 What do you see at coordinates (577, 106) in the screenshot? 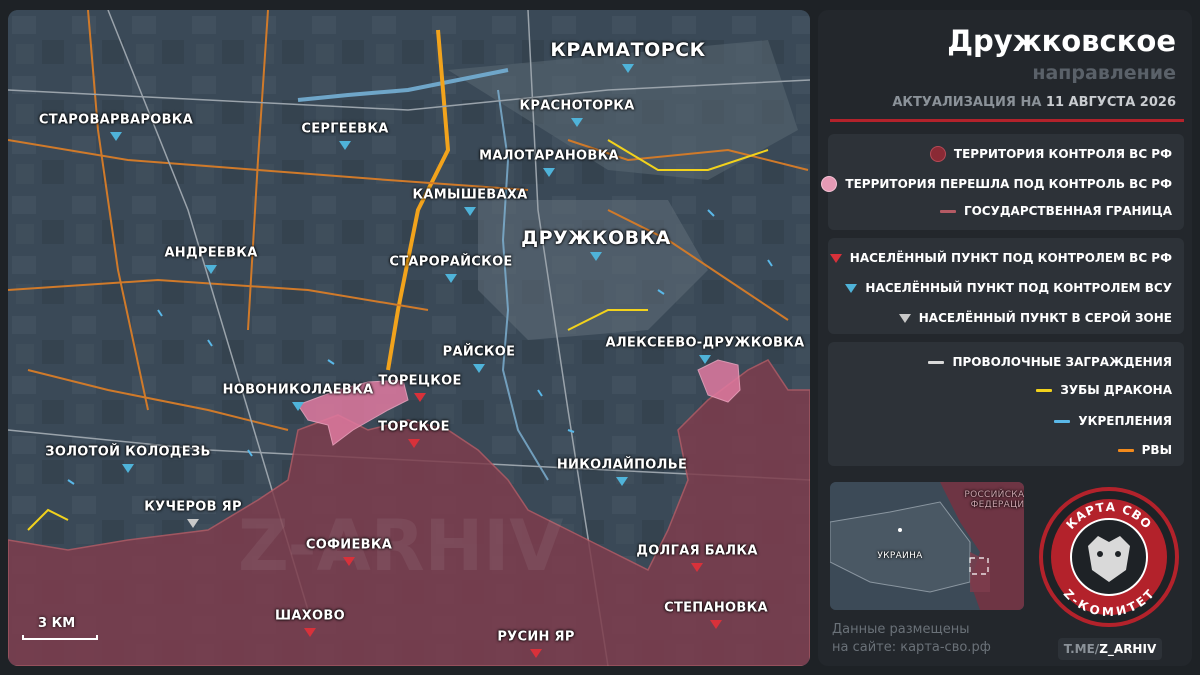
I see `town-label: КРАСНОТОРКА` at bounding box center [577, 106].